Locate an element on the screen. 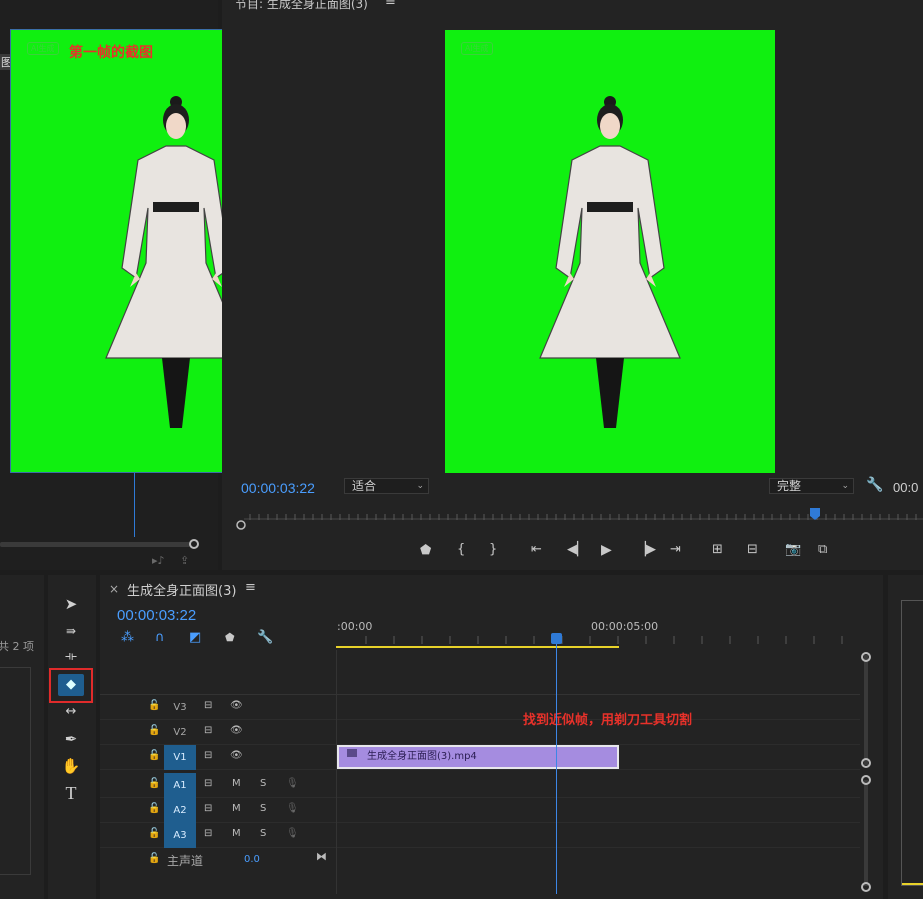 The image size is (923, 899). fit-select: 适合 ⌄ is located at coordinates (386, 486).